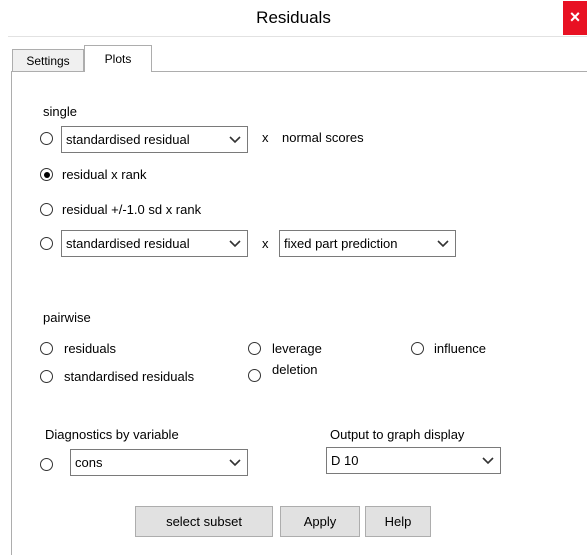  Describe the element at coordinates (320, 521) in the screenshot. I see `apply-button: Apply` at that location.